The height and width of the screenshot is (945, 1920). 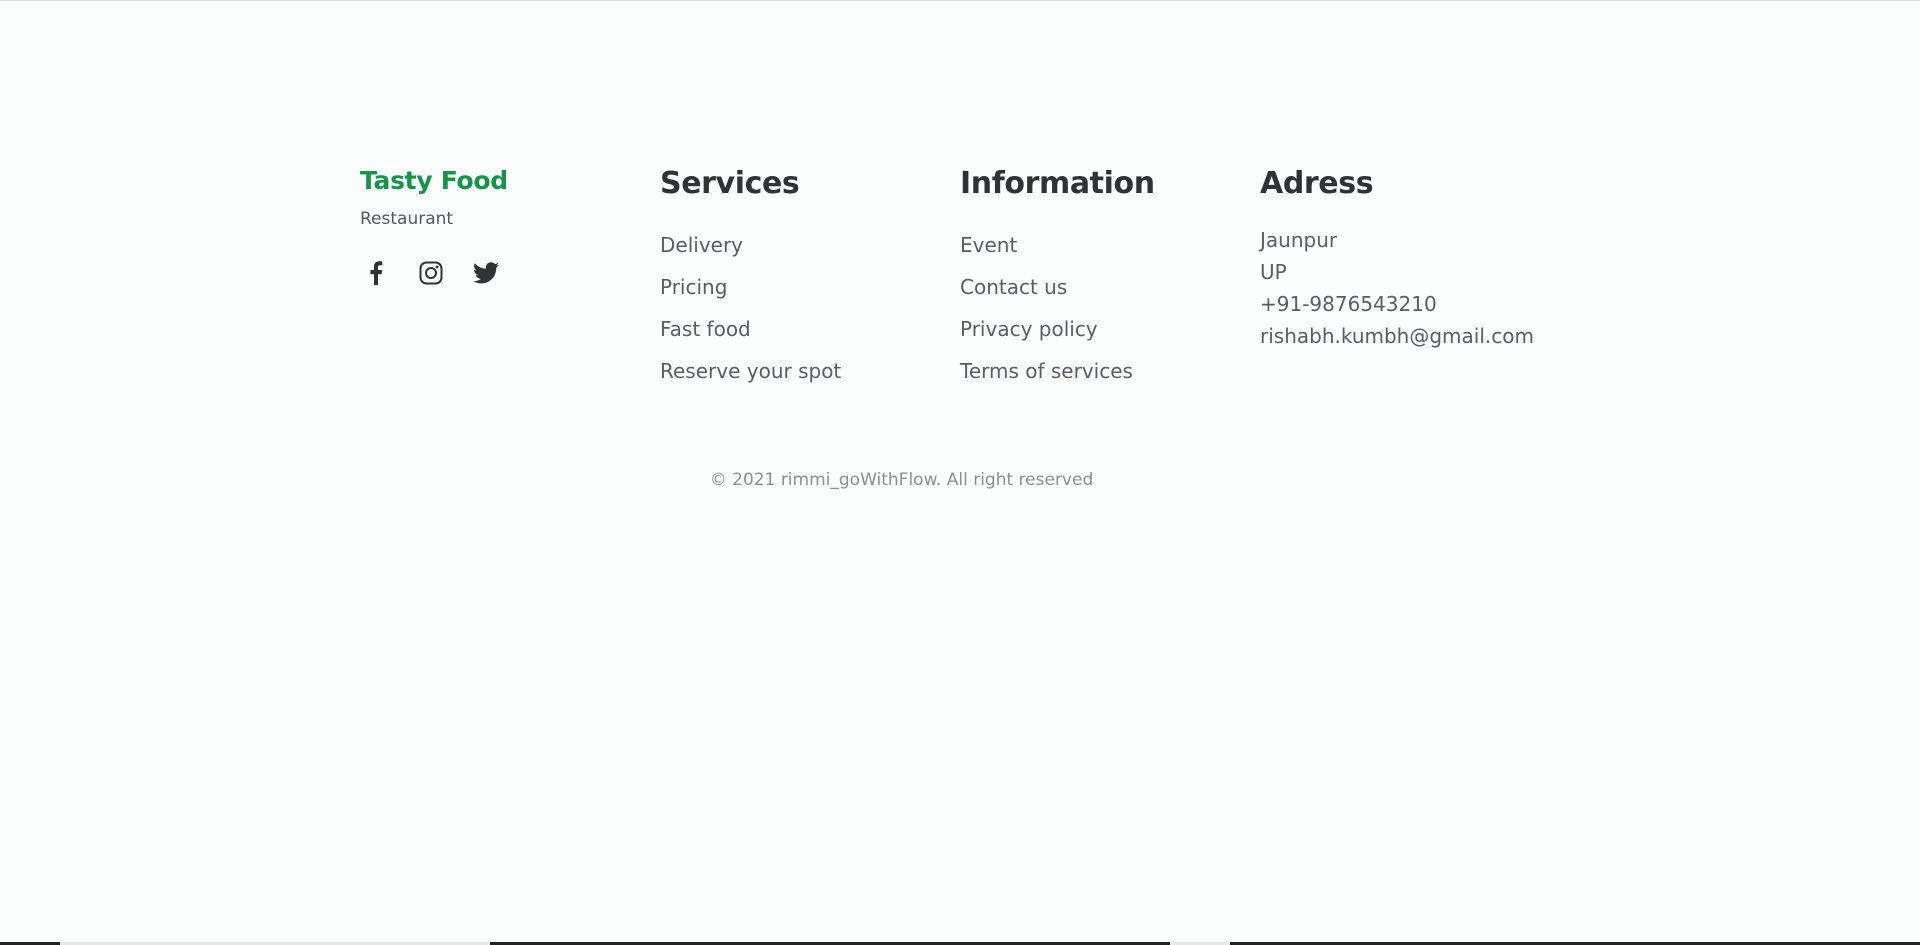 What do you see at coordinates (1110, 287) in the screenshot?
I see `information-link-contact: Contact us` at bounding box center [1110, 287].